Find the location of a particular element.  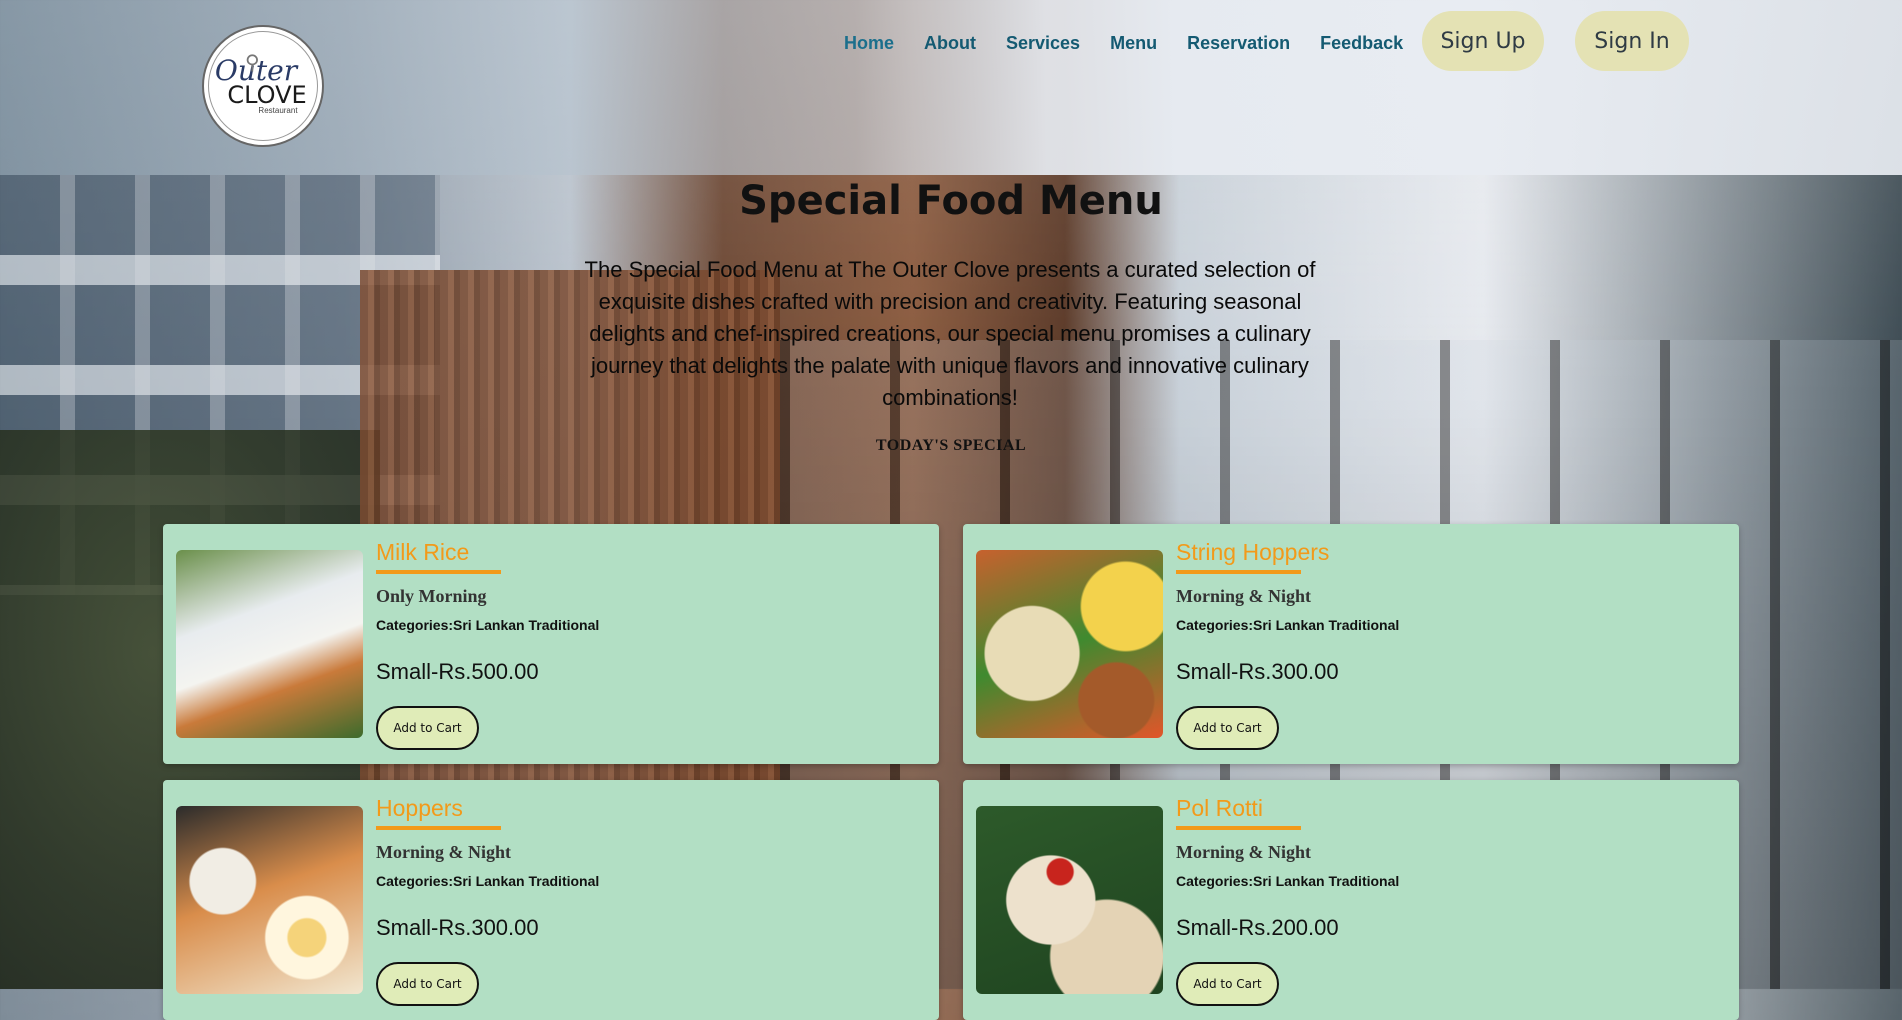

menu-item-price: Small-Rs.200.00 is located at coordinates (1257, 927).